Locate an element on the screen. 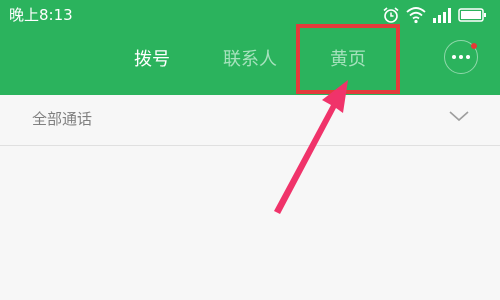 The width and height of the screenshot is (500, 300). tab-bar: 拨号 联系人 黄页 is located at coordinates (250, 60).